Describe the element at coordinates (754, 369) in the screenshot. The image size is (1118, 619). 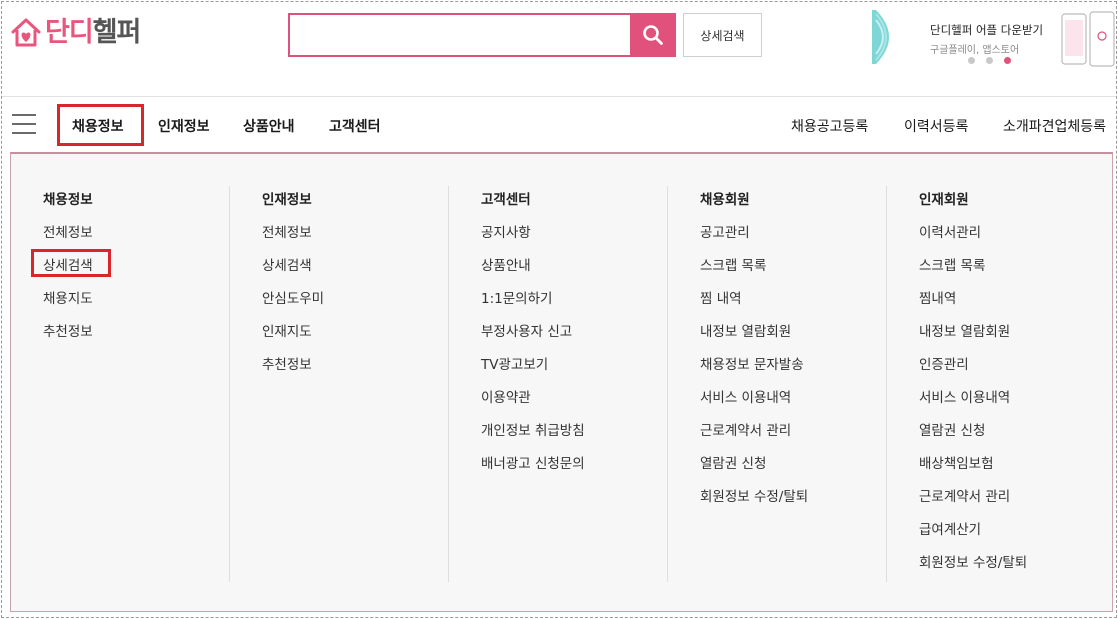
I see `menu-item-sms-sending: 채용정보 문자발송` at that location.